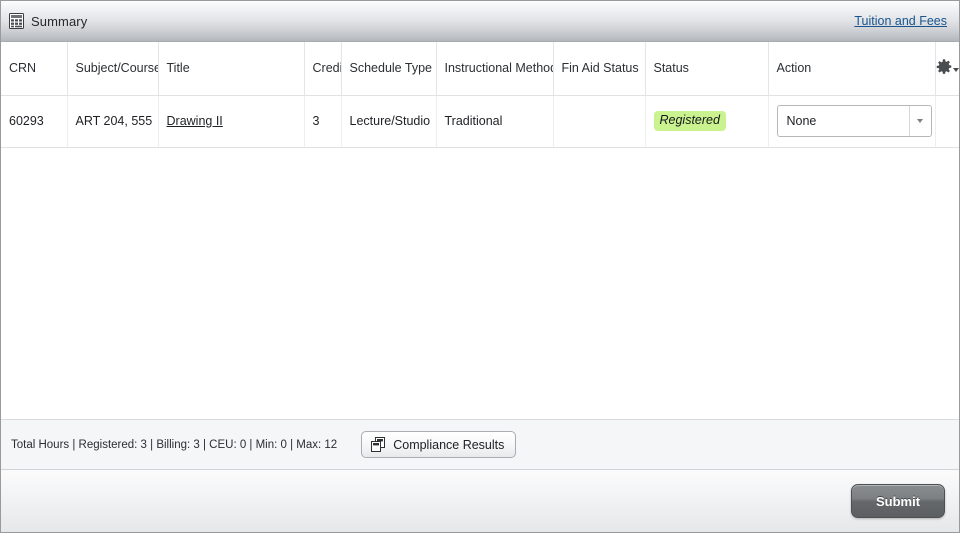  What do you see at coordinates (231, 69) in the screenshot?
I see `column-header-title: Title` at bounding box center [231, 69].